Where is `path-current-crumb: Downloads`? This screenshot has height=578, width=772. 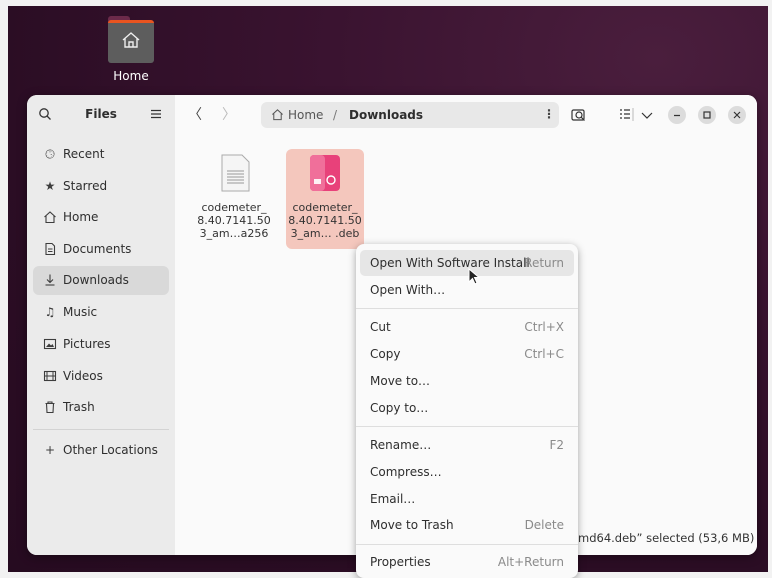 path-current-crumb: Downloads is located at coordinates (386, 115).